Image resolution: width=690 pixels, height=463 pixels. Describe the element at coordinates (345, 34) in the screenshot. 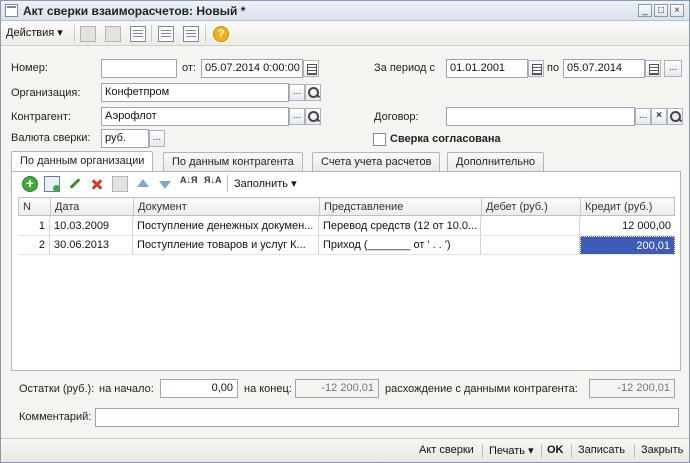

I see `main-toolbar: Действия ▾ ?` at that location.